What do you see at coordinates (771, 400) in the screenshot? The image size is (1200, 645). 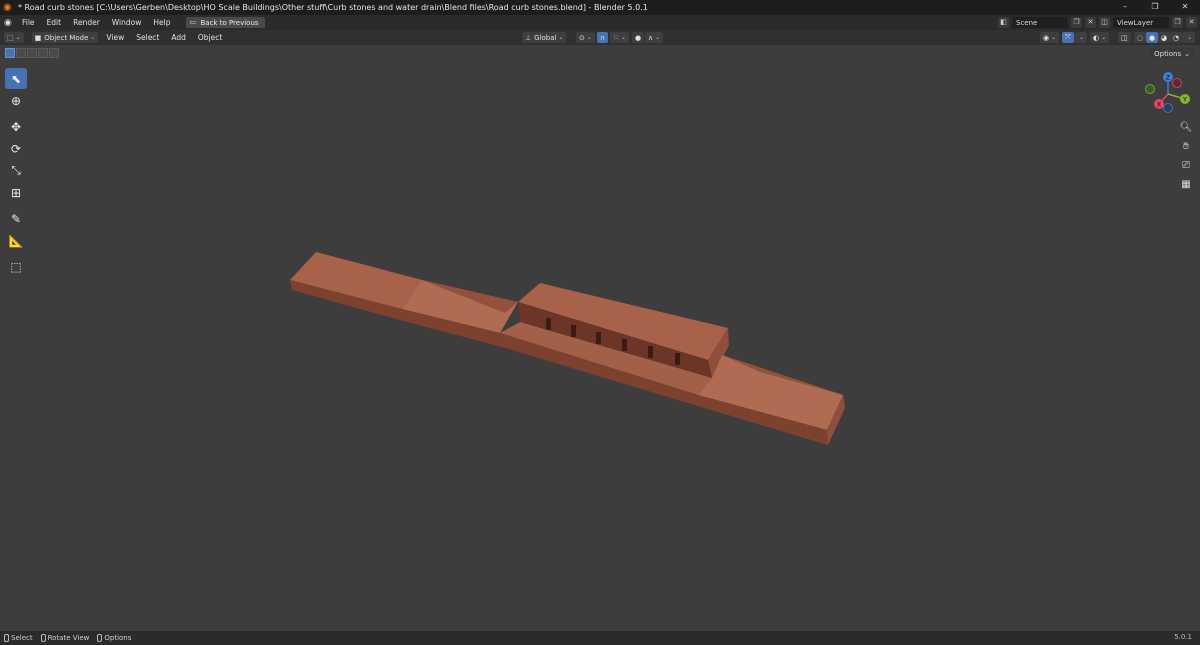 I see `curb-right-ramp` at bounding box center [771, 400].